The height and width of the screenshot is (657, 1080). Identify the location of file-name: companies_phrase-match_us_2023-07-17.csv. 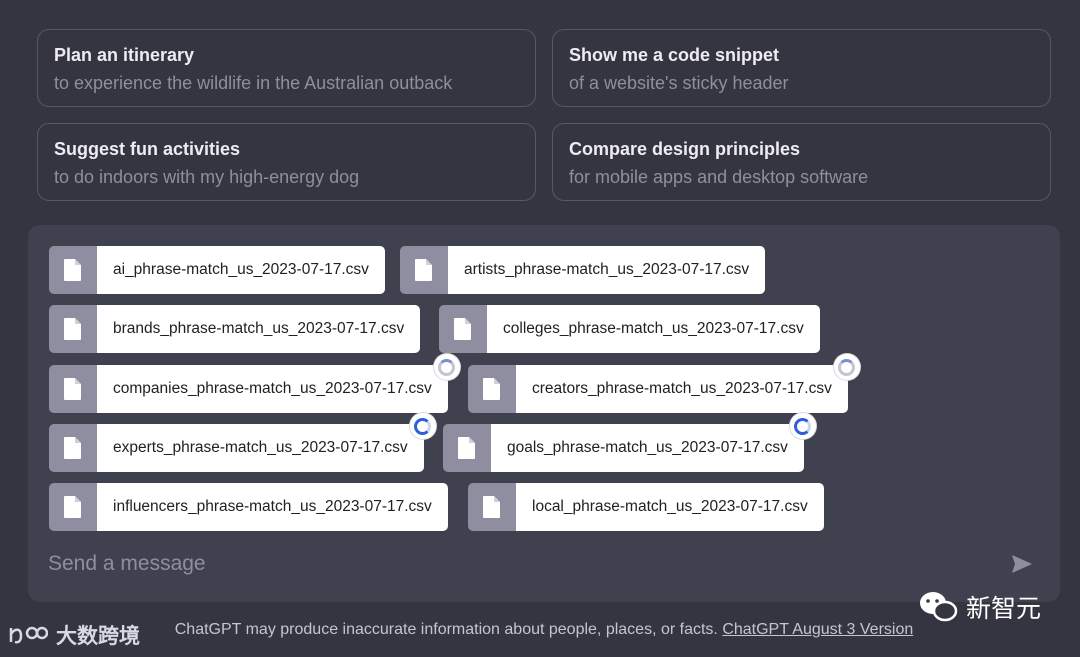
(272, 389).